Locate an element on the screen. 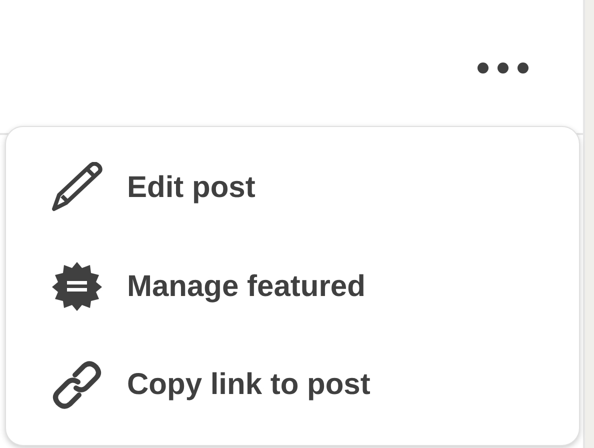  pencil-icon is located at coordinates (77, 187).